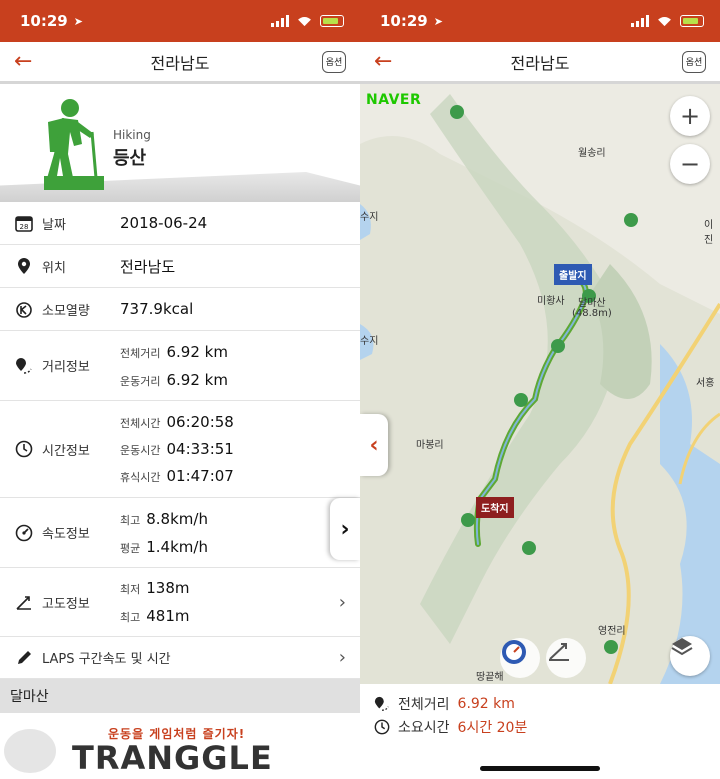 This screenshot has width=720, height=779. Describe the element at coordinates (168, 588) in the screenshot. I see `min-altitude-value: 138m` at that location.